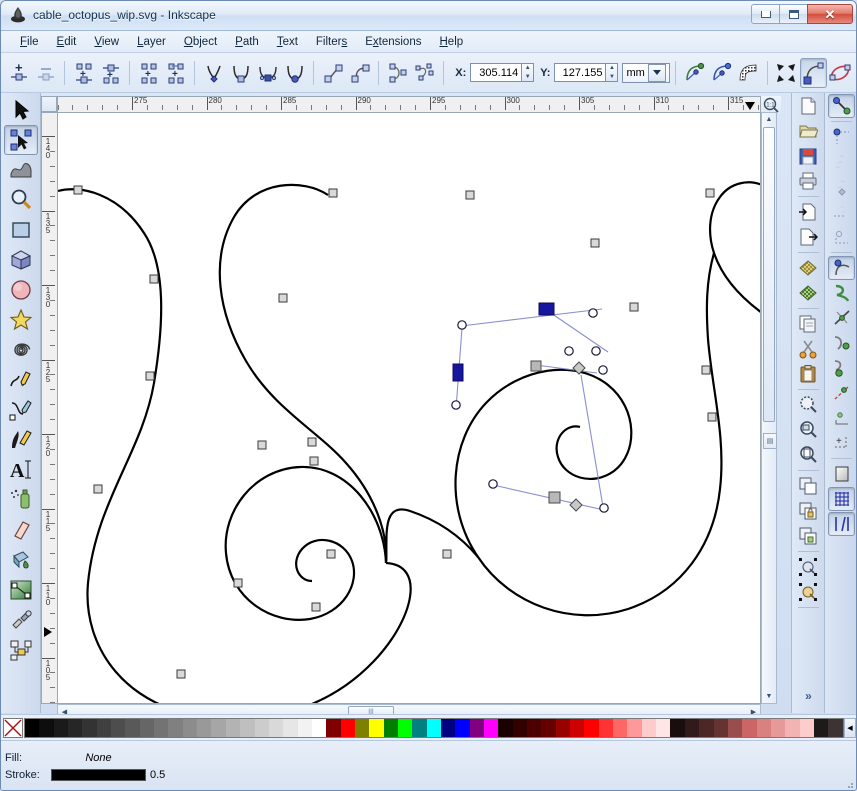 This screenshot has width=857, height=791. What do you see at coordinates (67, 42) in the screenshot?
I see `menu-edit: Edit` at bounding box center [67, 42].